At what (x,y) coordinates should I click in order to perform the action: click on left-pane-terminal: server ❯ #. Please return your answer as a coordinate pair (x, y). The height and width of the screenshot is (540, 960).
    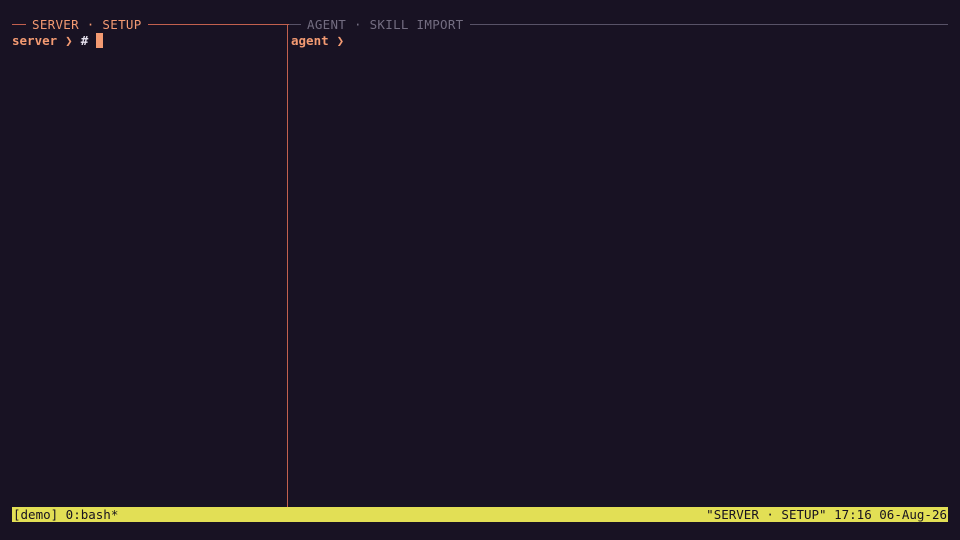
    Looking at the image, I should click on (58, 40).